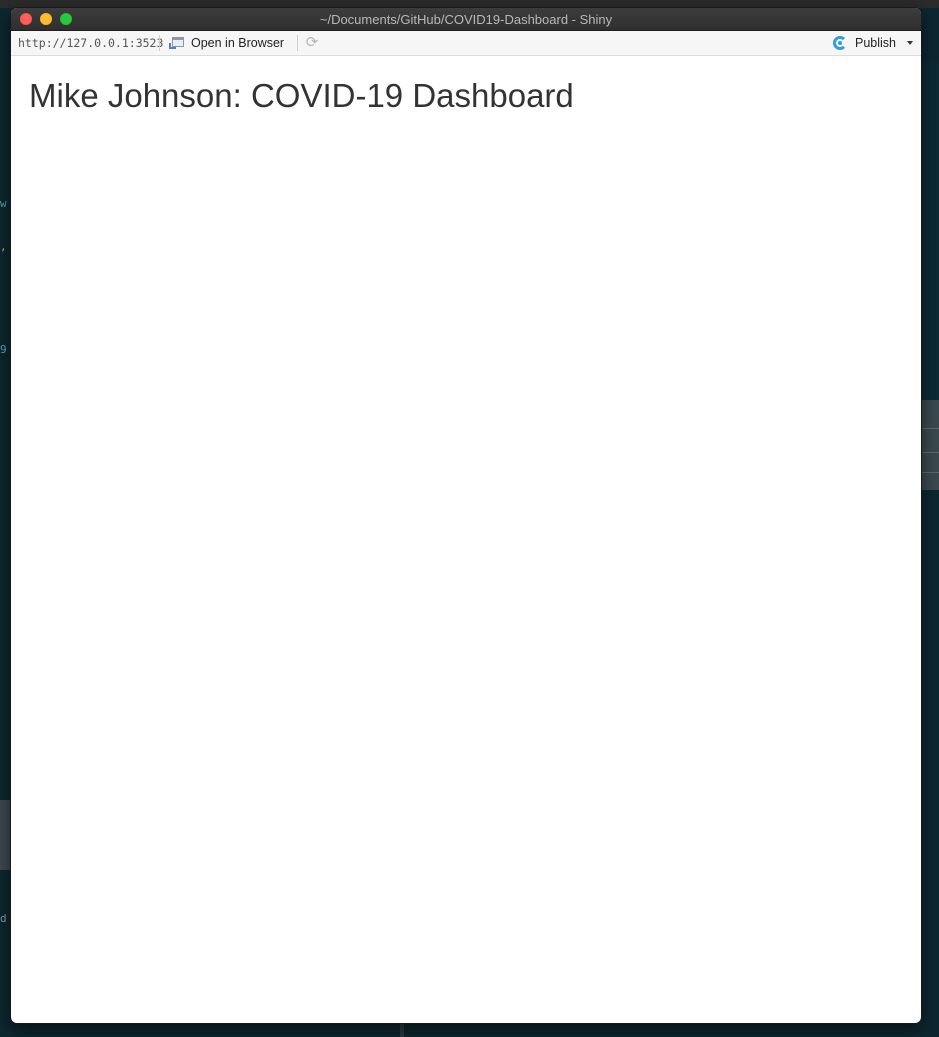  What do you see at coordinates (875, 43) in the screenshot?
I see `publish-label: Publish` at bounding box center [875, 43].